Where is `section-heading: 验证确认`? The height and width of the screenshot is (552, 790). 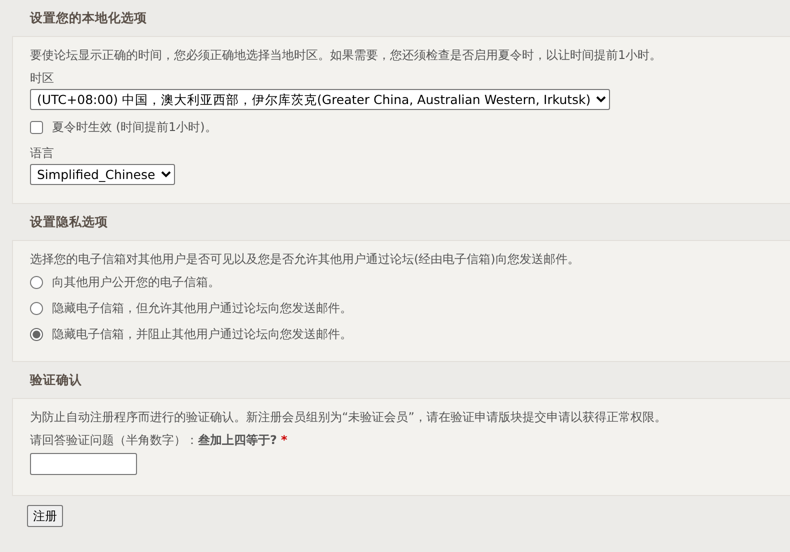 section-heading: 验证确认 is located at coordinates (55, 380).